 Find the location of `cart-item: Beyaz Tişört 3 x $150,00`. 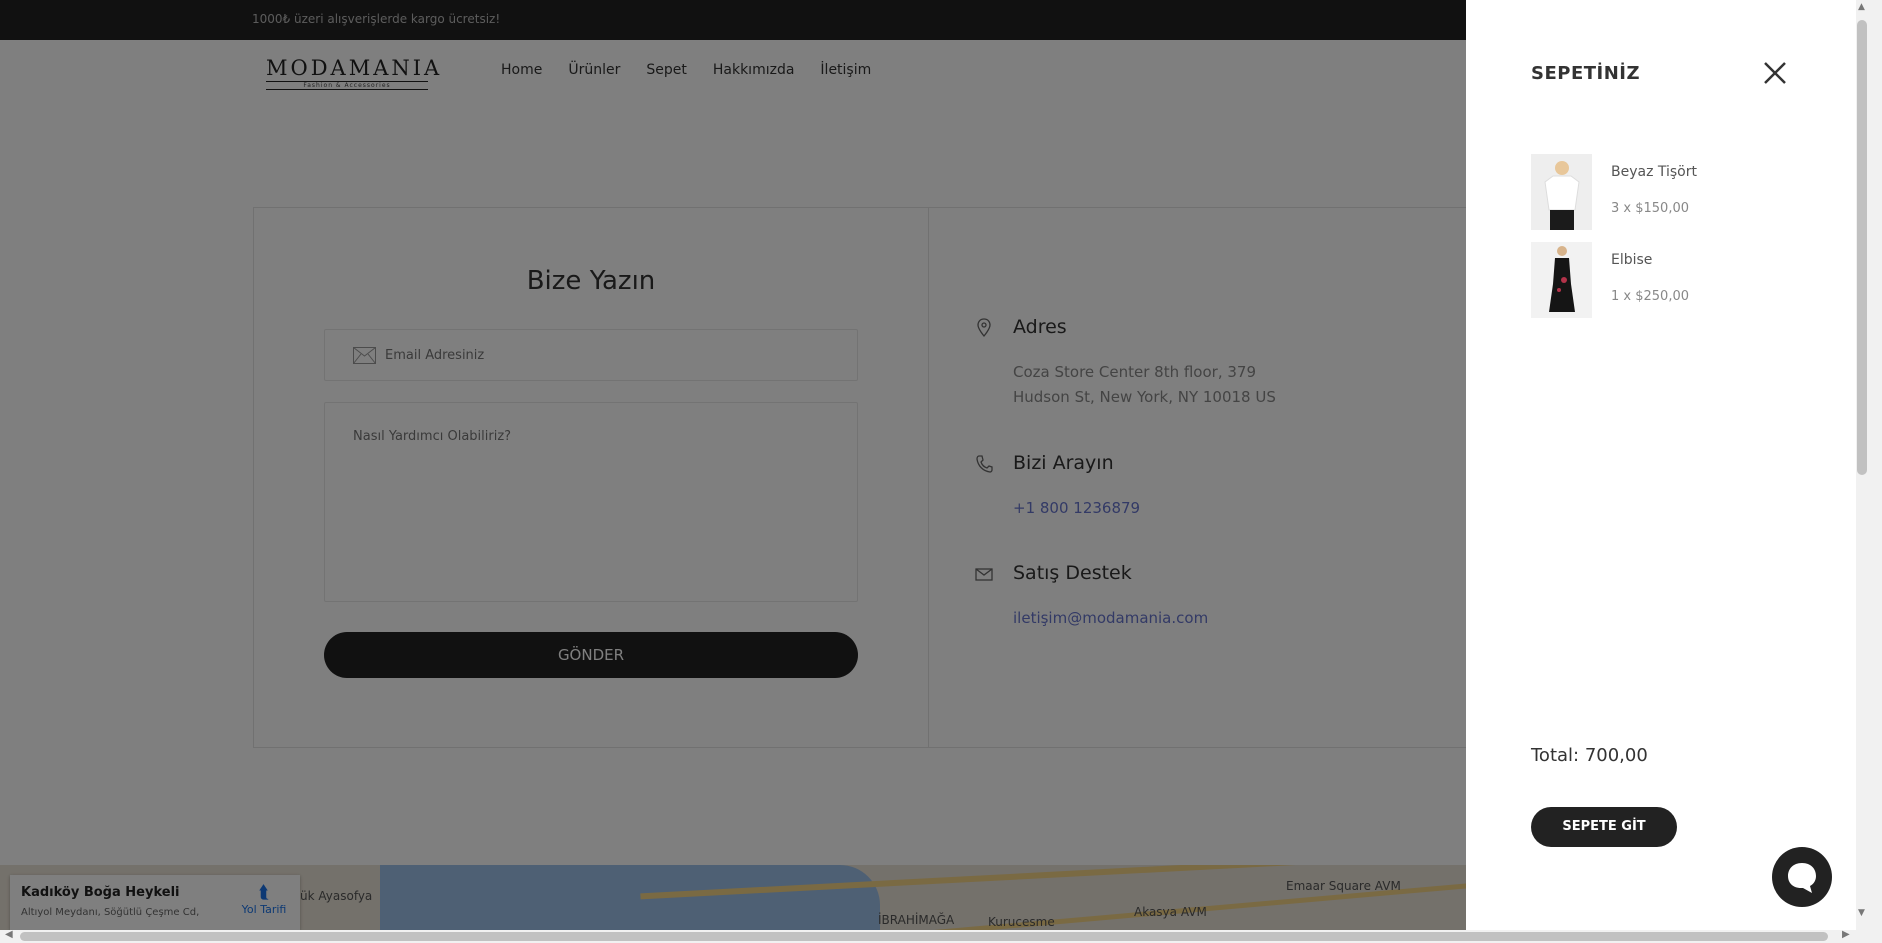

cart-item: Beyaz Tişört 3 x $150,00 is located at coordinates (1681, 192).